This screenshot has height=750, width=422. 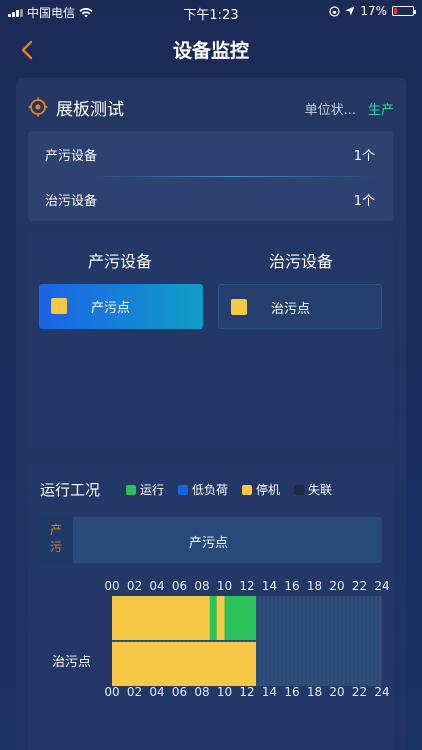 What do you see at coordinates (72, 662) in the screenshot?
I see `timeline-row-label: 治污点` at bounding box center [72, 662].